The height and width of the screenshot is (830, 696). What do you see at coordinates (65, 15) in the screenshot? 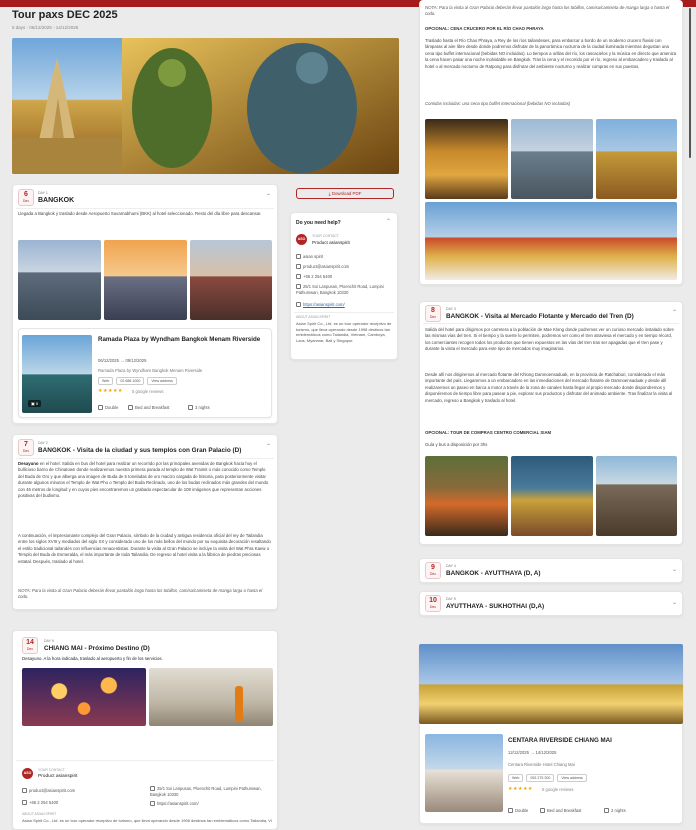
I see `page-title: Tour paxs DEC 2025` at bounding box center [65, 15].